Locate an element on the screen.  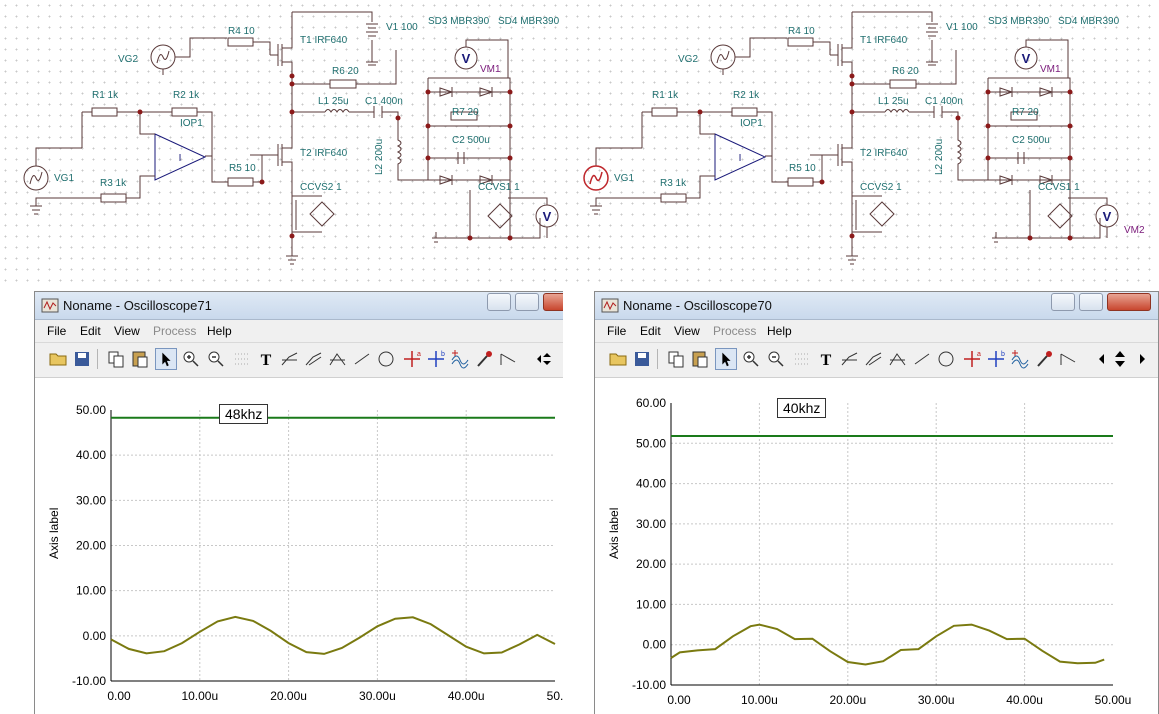
label-sd4: SD4 MBR390 is located at coordinates (1089, 21).